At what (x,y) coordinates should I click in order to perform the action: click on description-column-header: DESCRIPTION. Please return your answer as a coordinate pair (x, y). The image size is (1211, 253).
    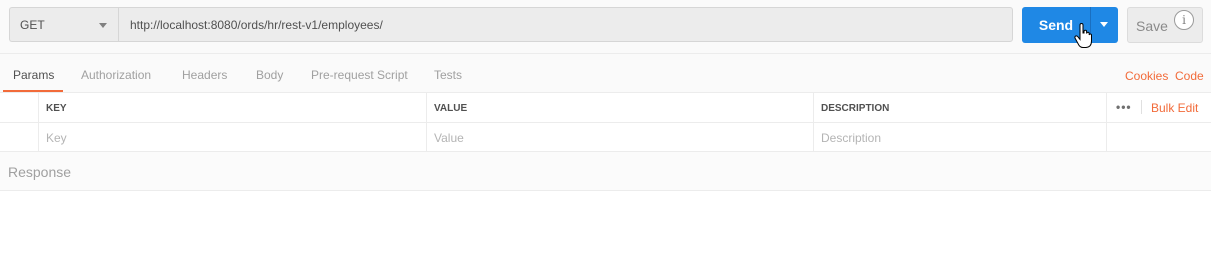
    Looking at the image, I should click on (960, 107).